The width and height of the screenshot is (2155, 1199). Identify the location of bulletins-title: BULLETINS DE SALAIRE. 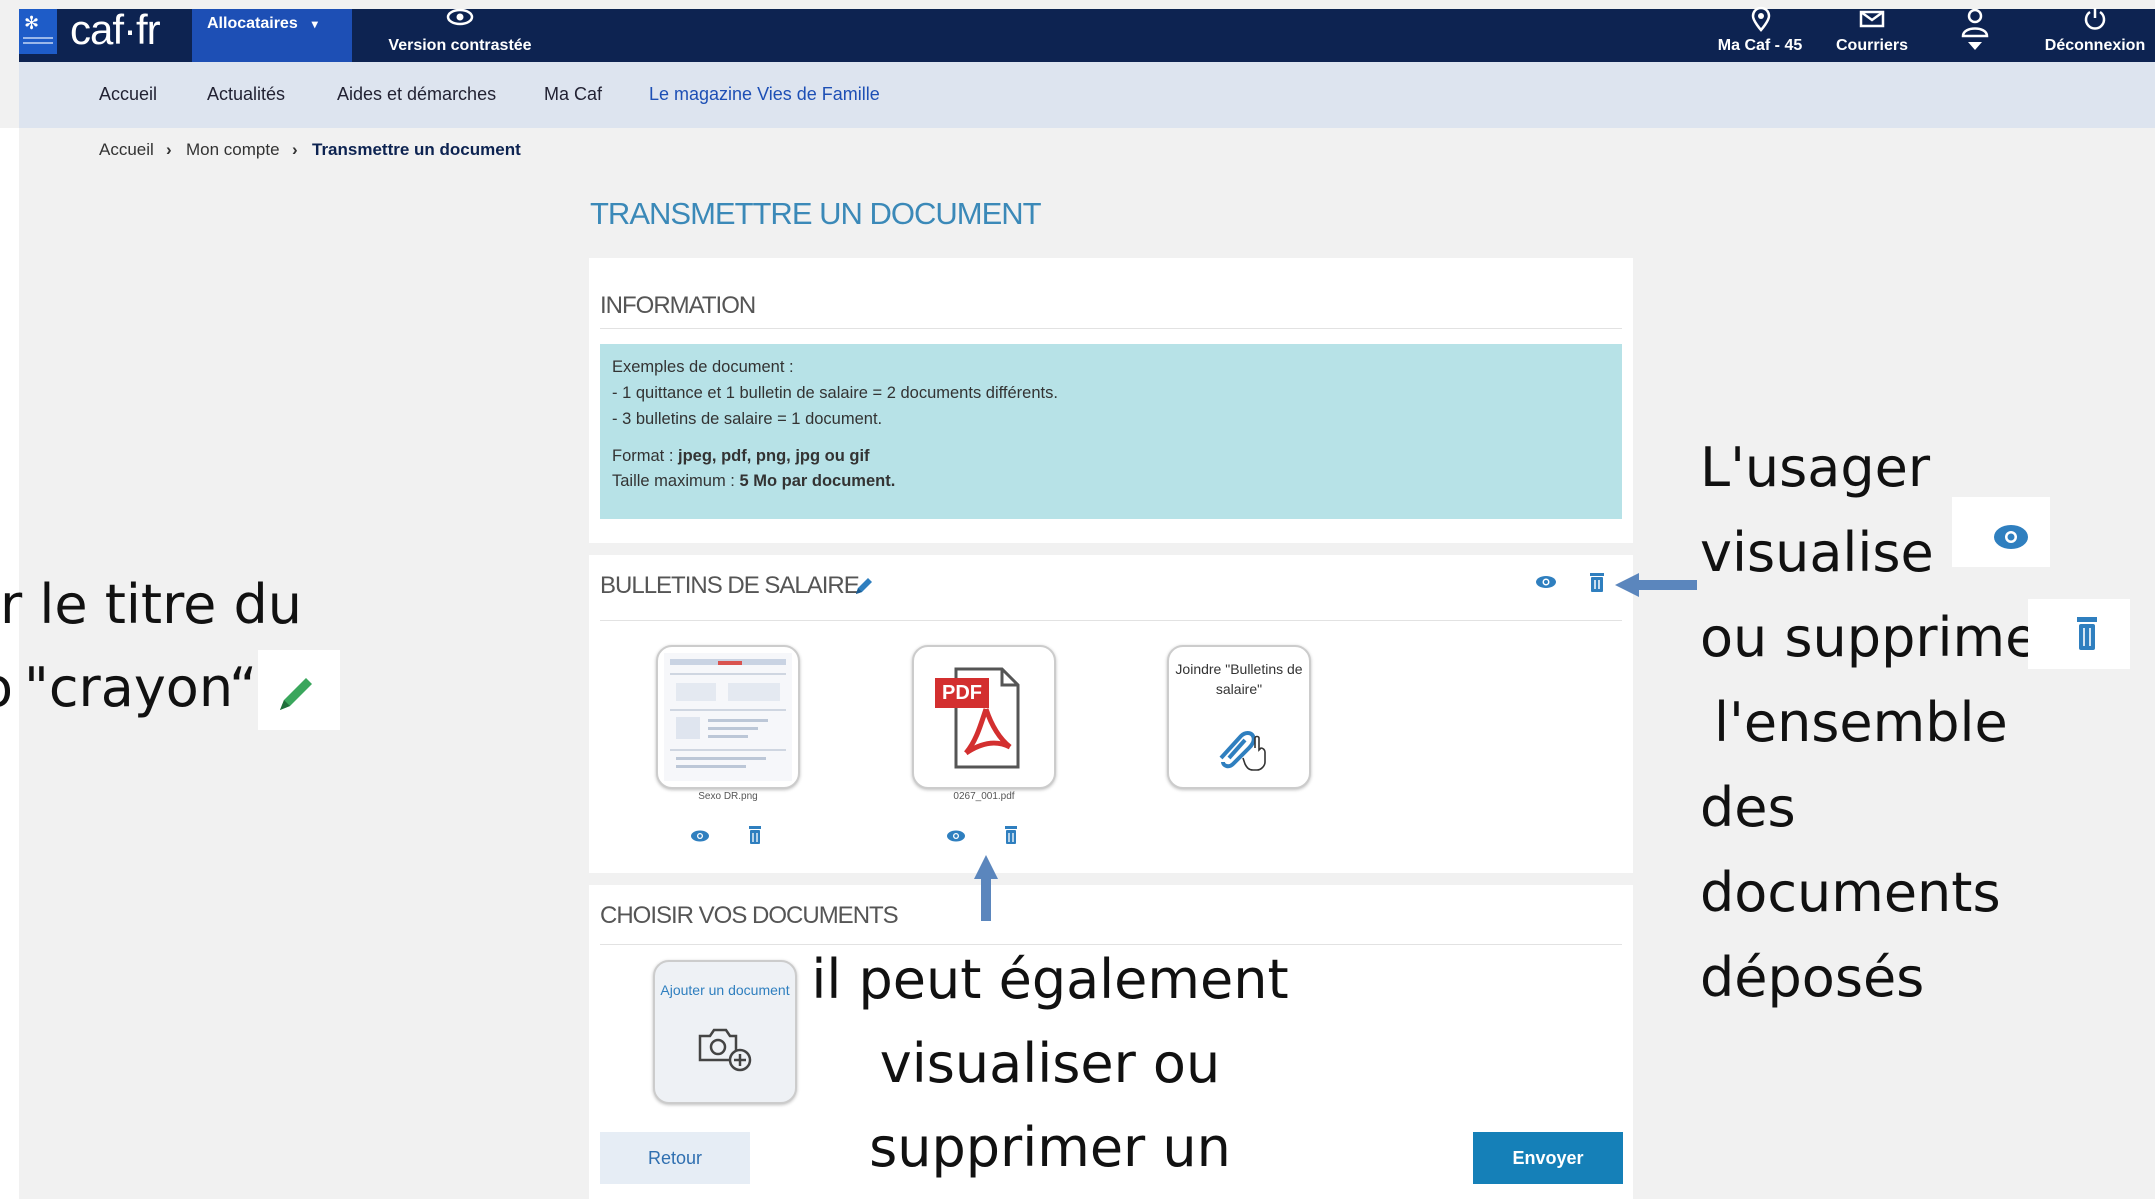
(730, 585).